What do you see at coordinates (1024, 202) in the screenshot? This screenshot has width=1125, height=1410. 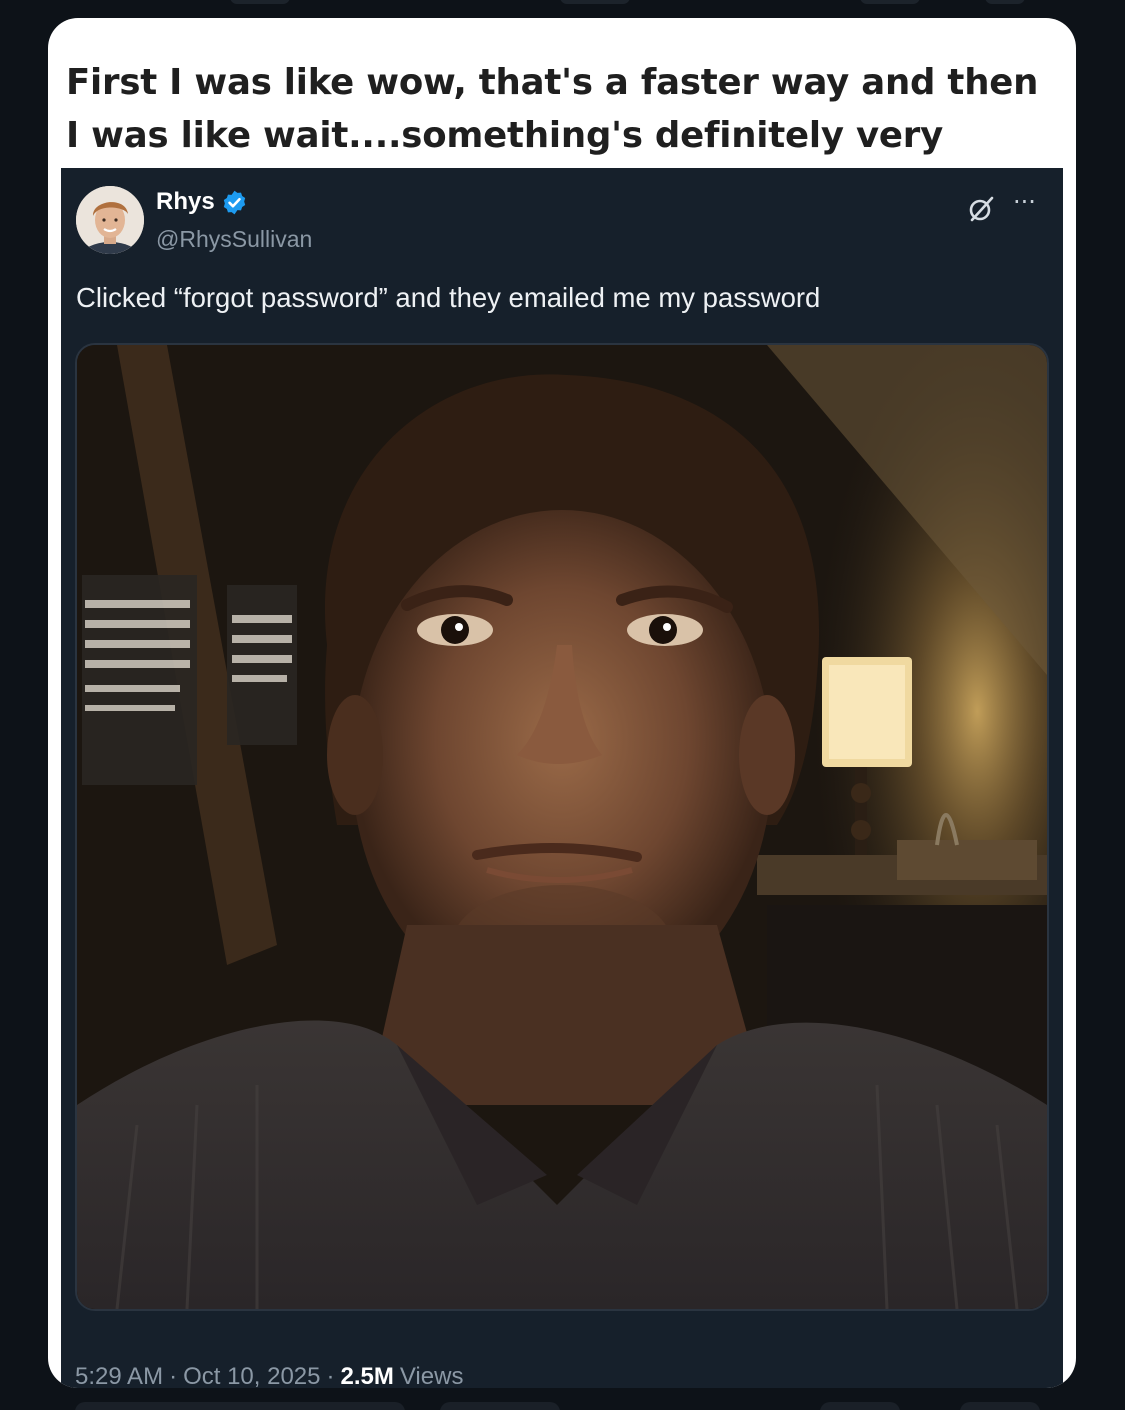 I see `more-options-icon: ···` at bounding box center [1024, 202].